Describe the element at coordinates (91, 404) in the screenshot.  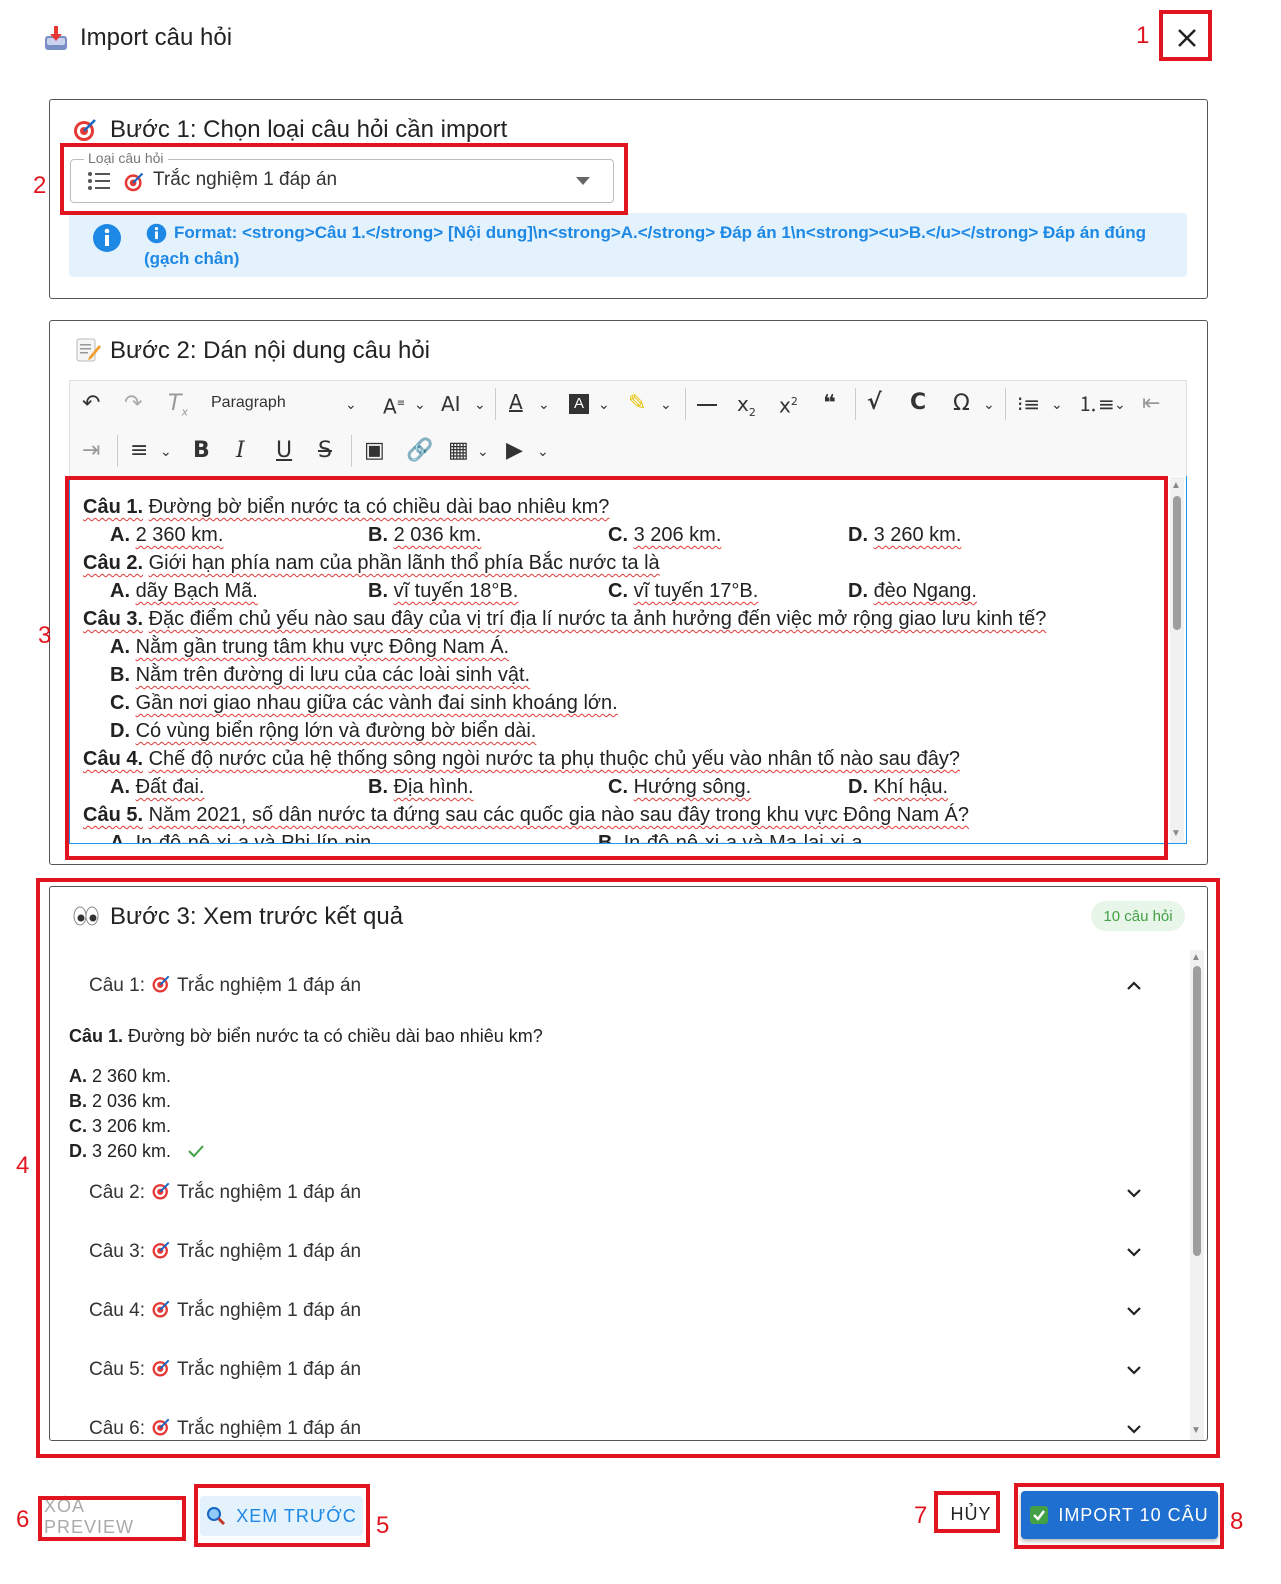
I see `undo-icon: ↶` at that location.